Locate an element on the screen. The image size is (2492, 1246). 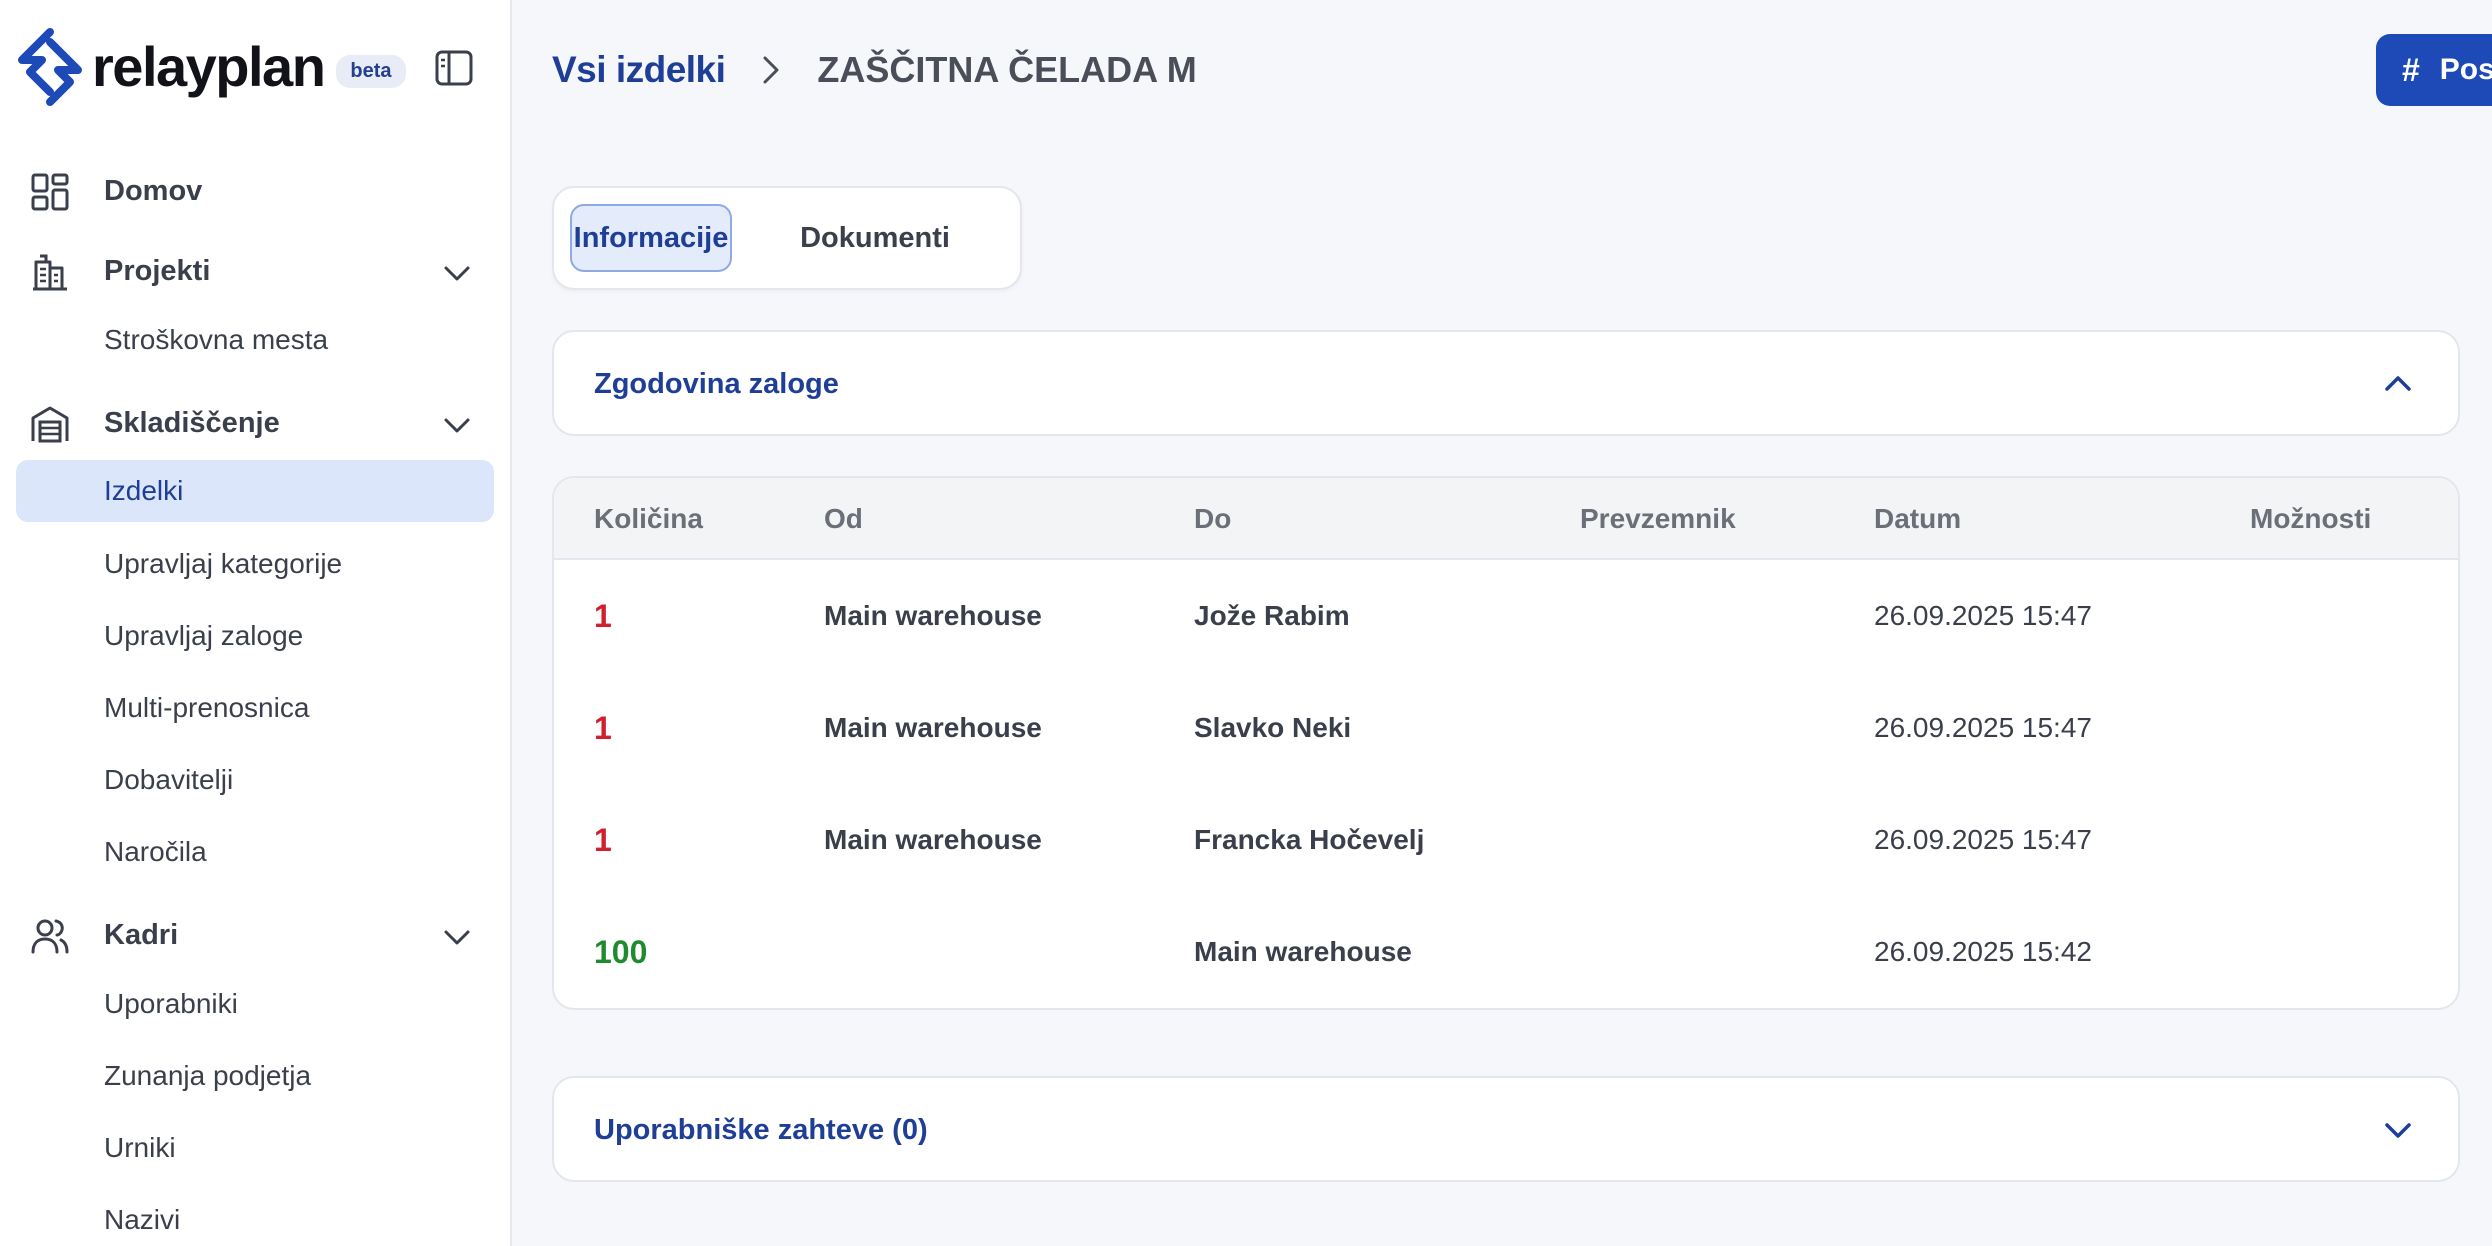
stock-history-toggle: Zgodovina zaloge is located at coordinates (1506, 384).